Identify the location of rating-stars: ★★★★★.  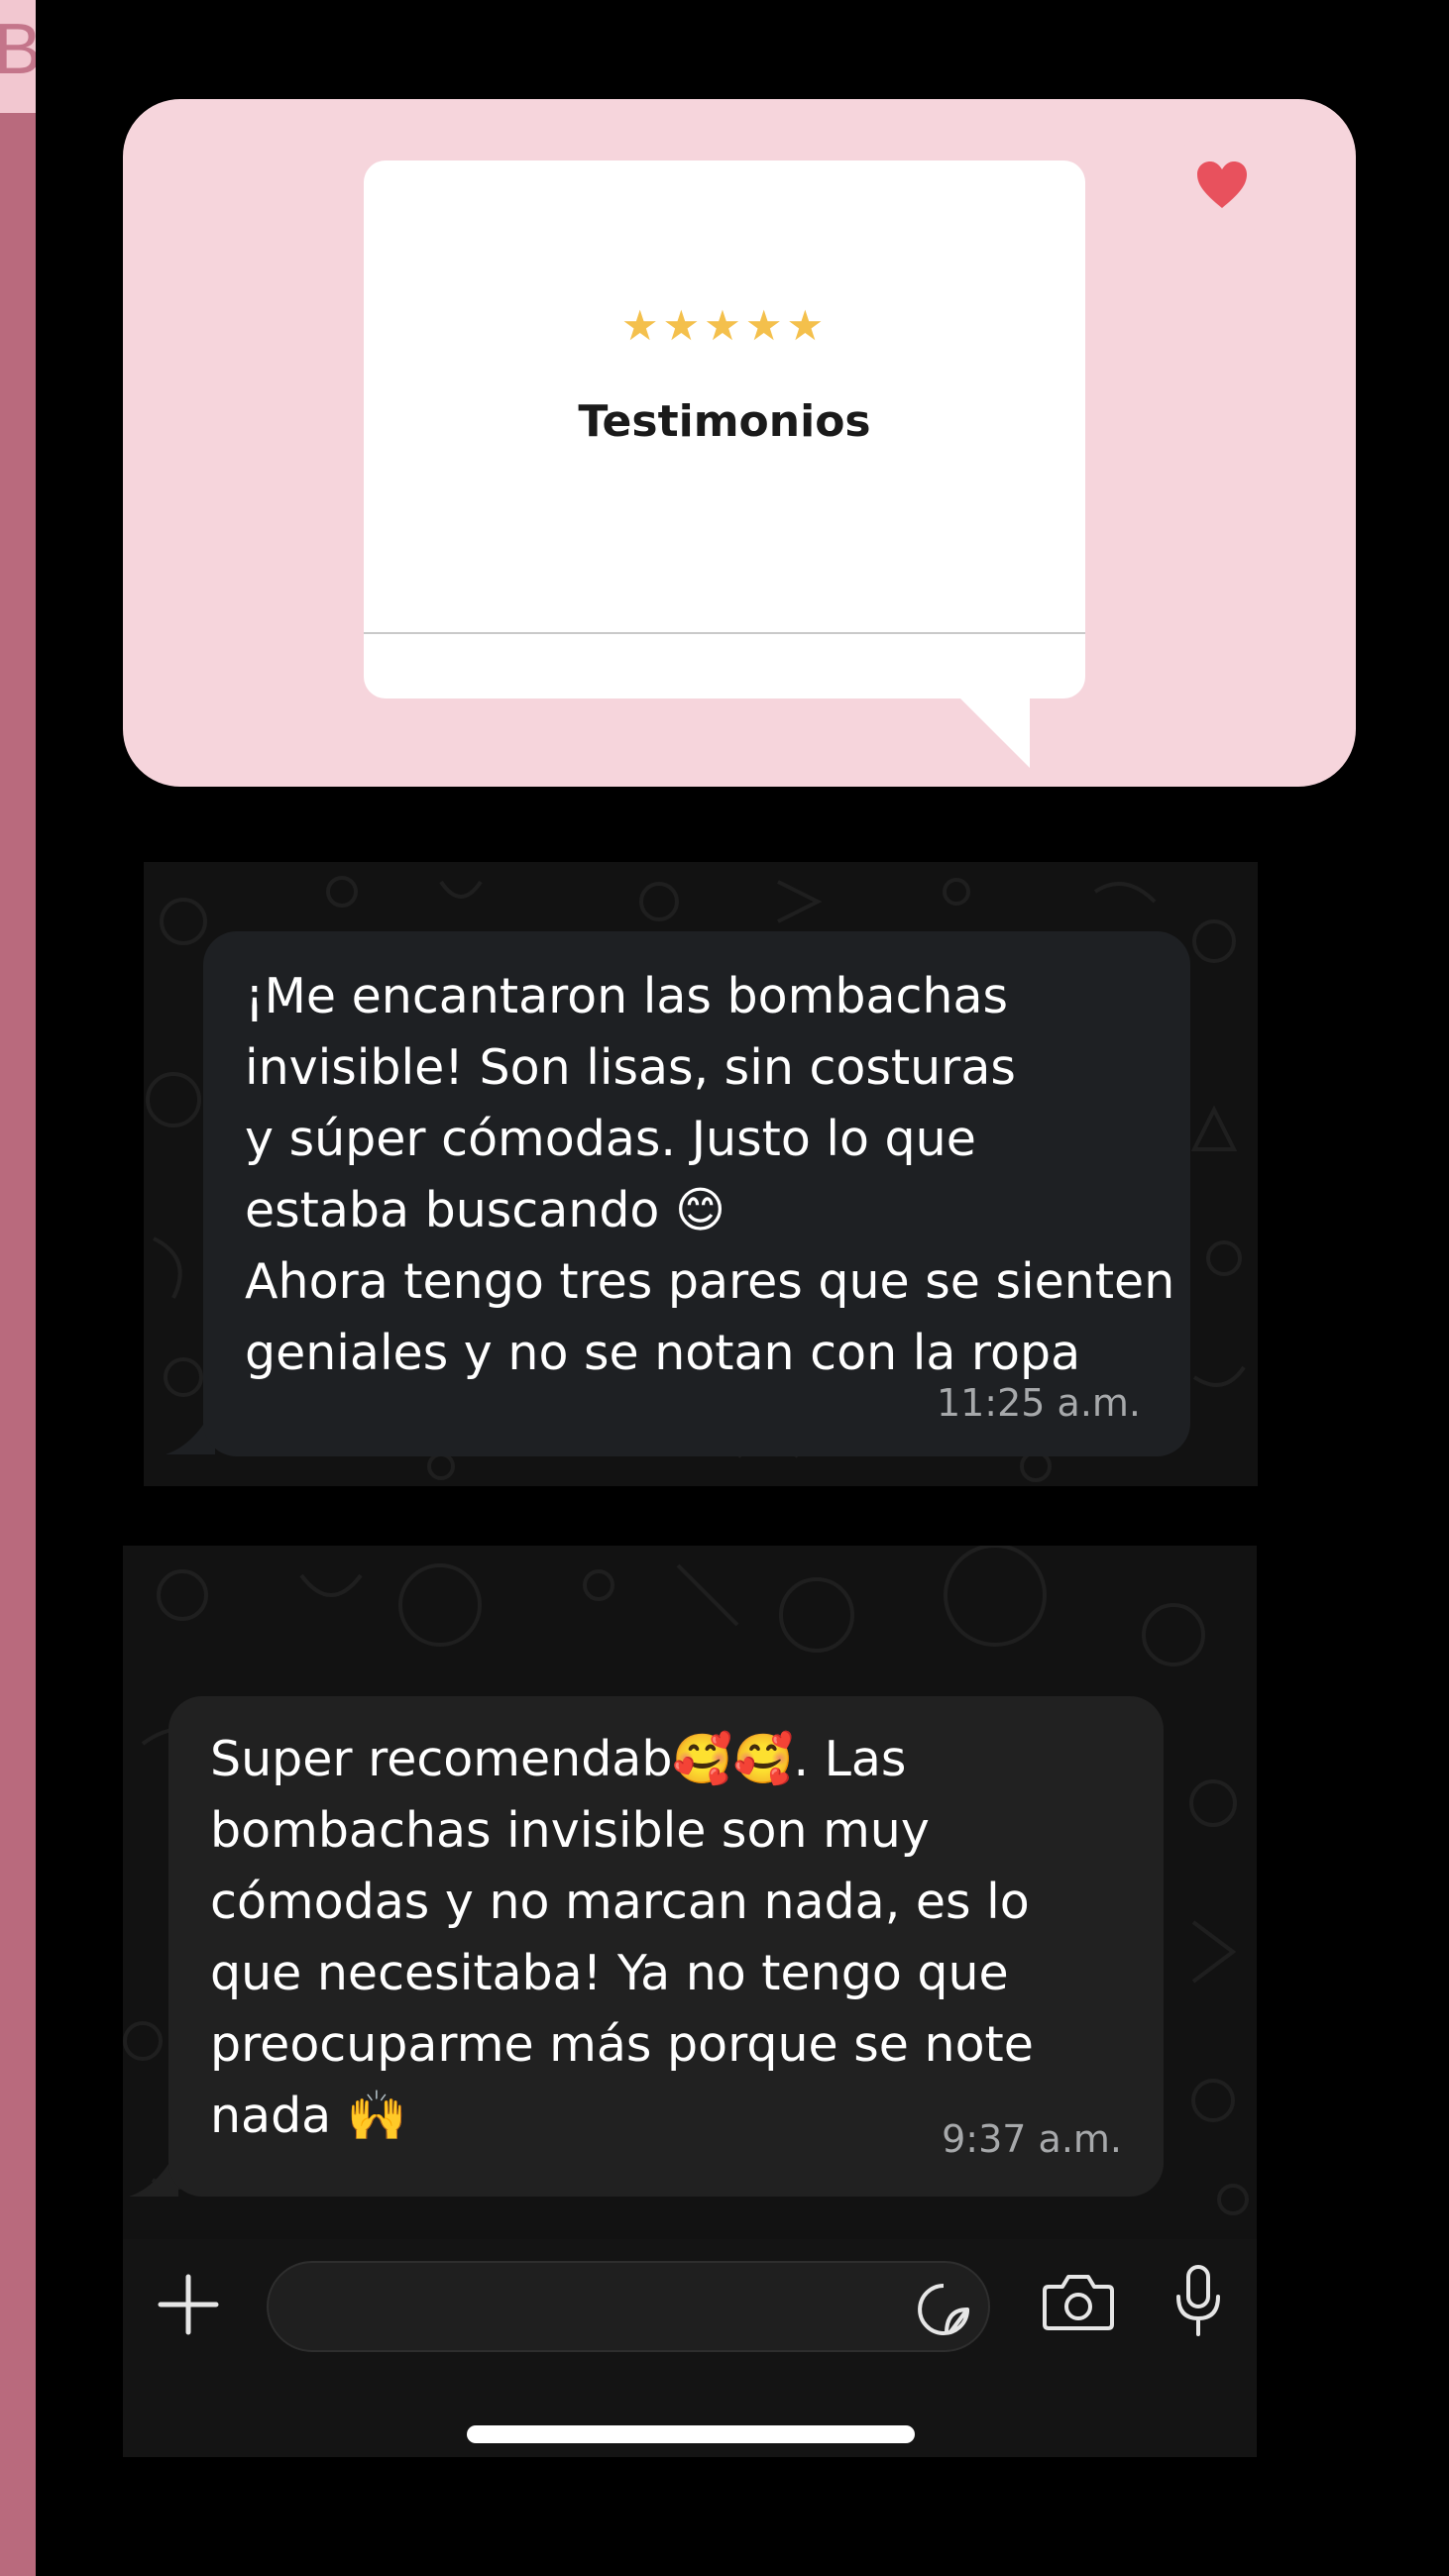
(725, 325).